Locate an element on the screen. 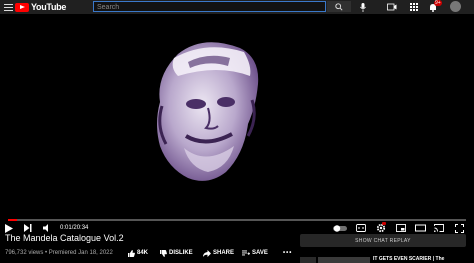 This screenshot has height=263, width=474. autoplay-toggle is located at coordinates (340, 228).